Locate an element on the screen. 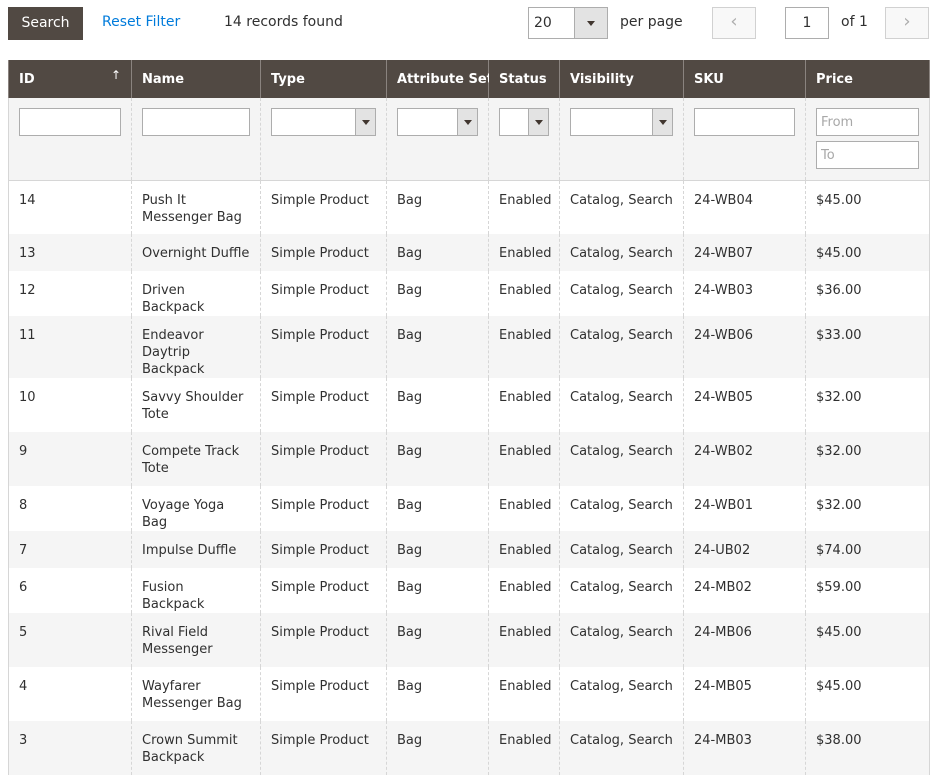 Image resolution: width=939 pixels, height=775 pixels. cell-id: 3 is located at coordinates (70, 748).